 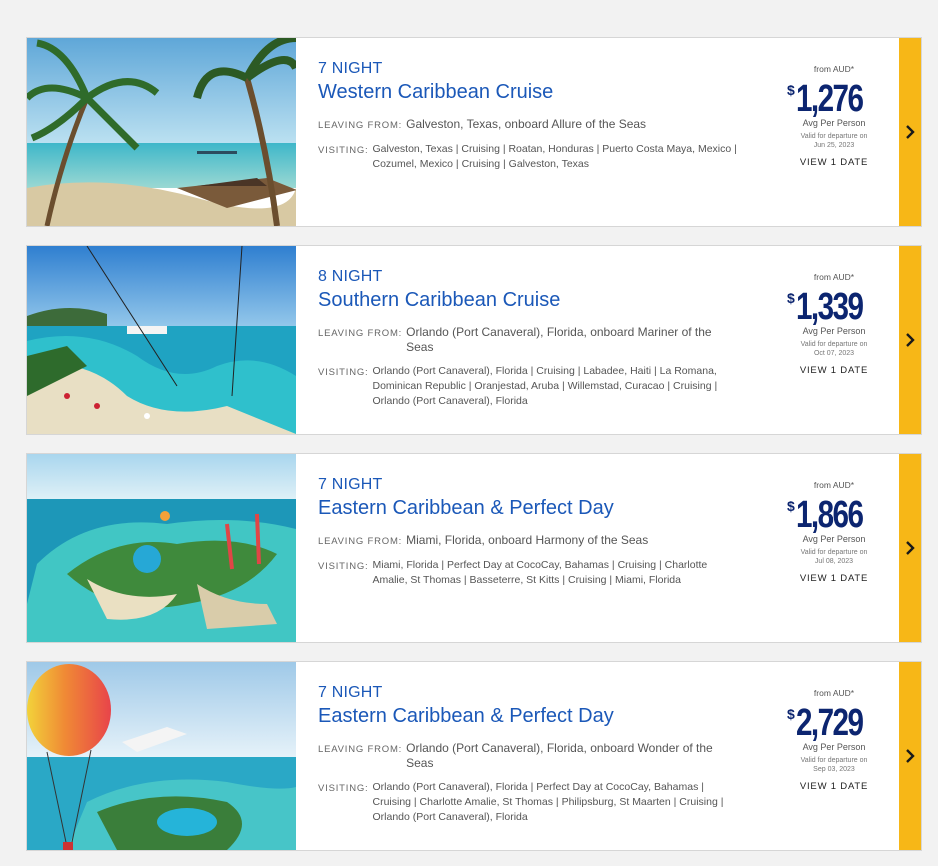 I want to click on price-amount: $ 2,729, so click(x=834, y=723).